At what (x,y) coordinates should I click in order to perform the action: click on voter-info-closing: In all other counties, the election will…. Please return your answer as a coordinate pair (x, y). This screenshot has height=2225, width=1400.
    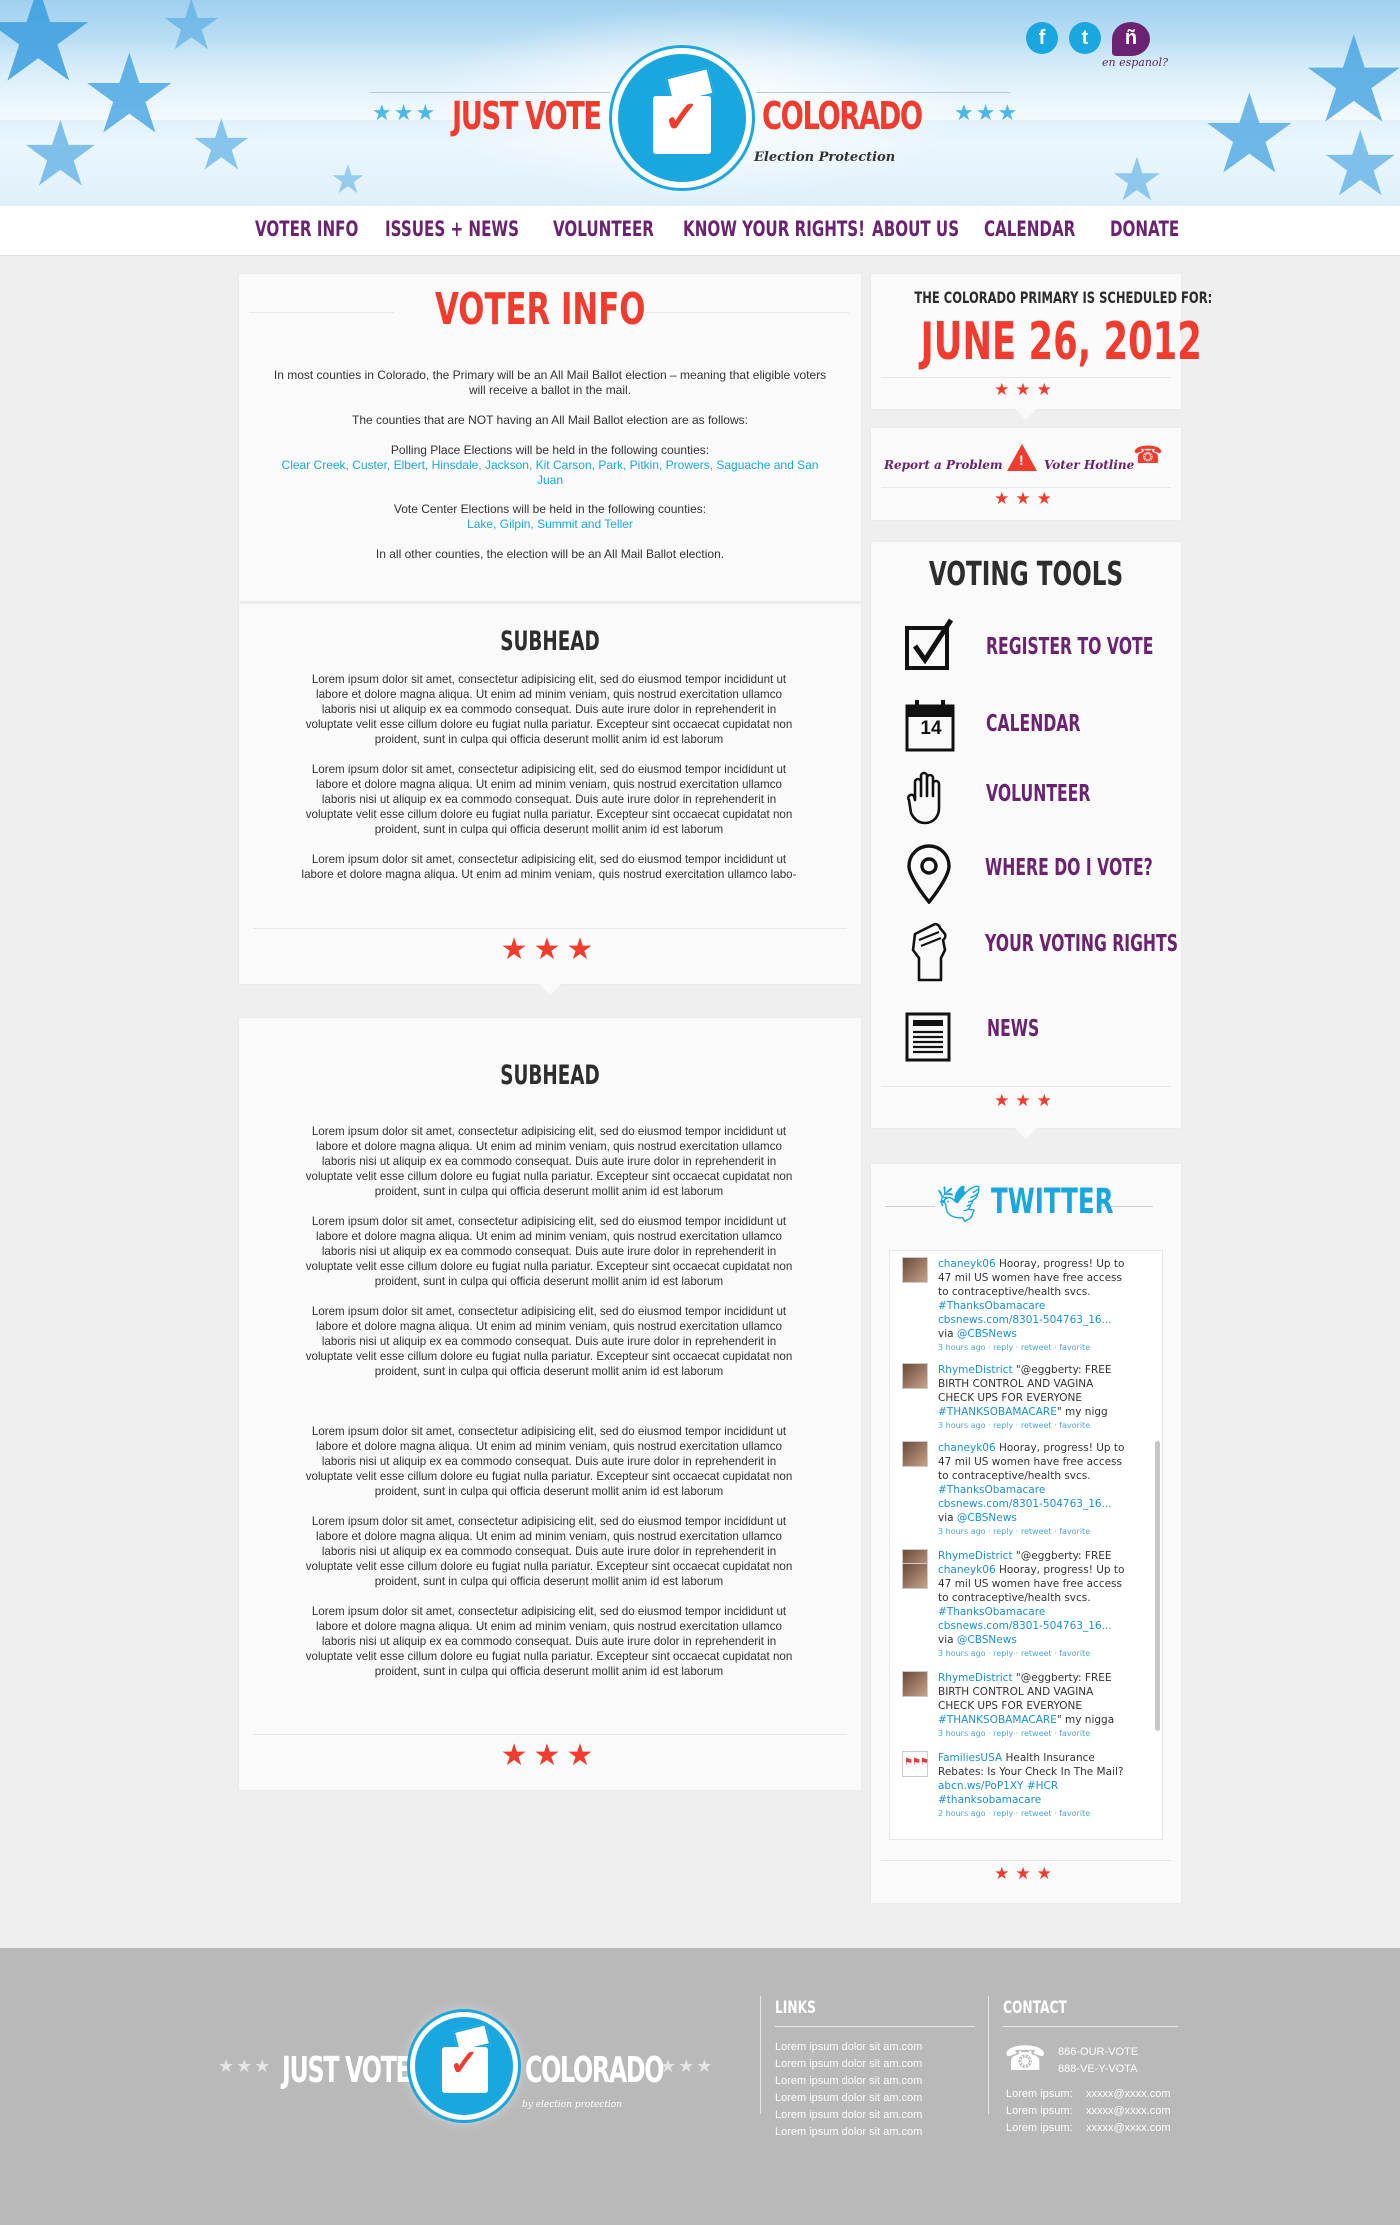
    Looking at the image, I should click on (550, 554).